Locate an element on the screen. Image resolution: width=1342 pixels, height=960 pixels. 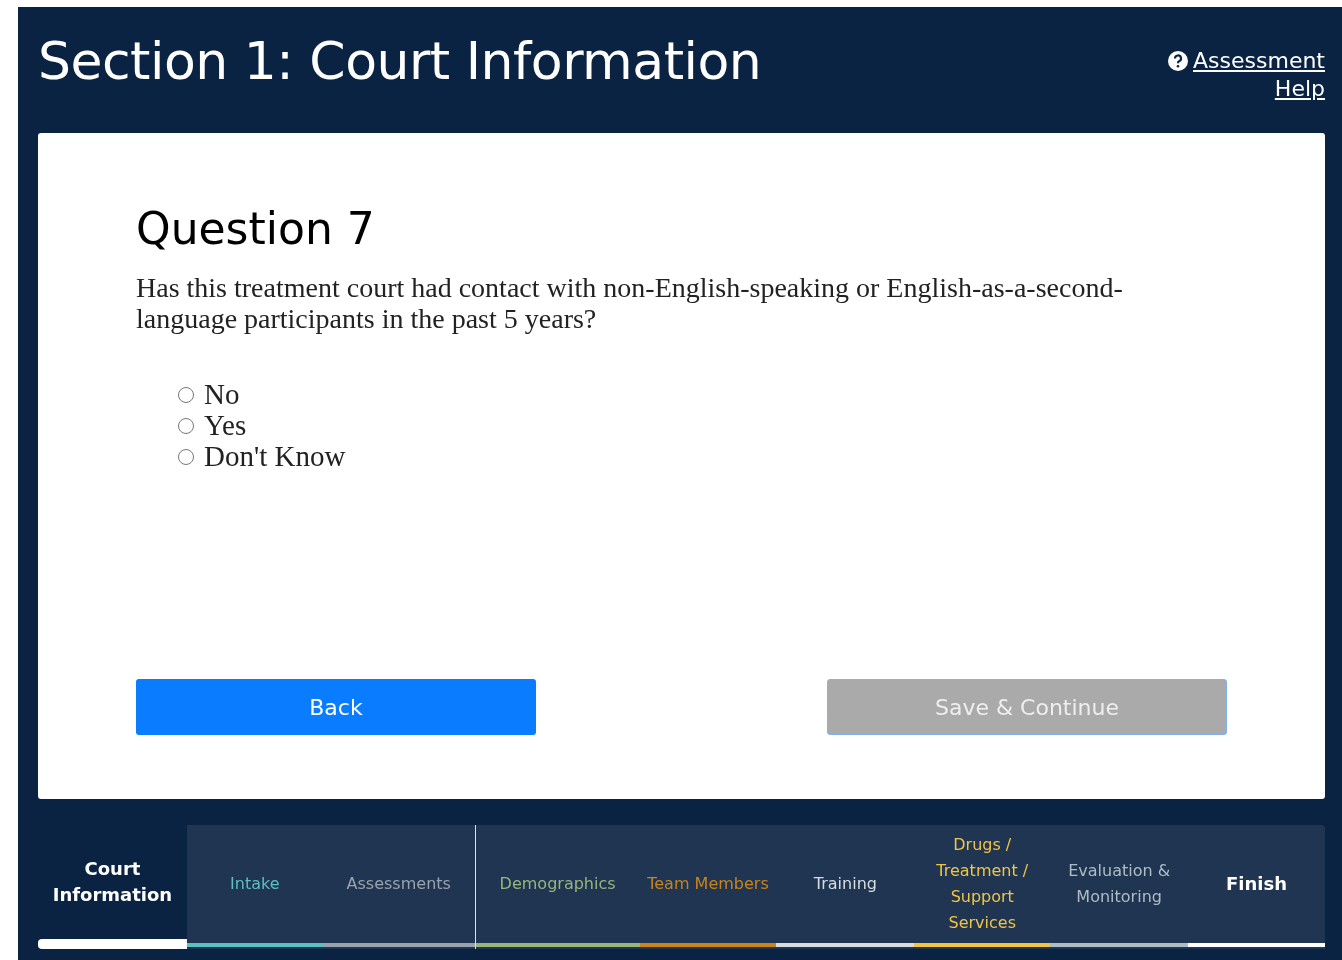
help-icon is located at coordinates (1178, 61).